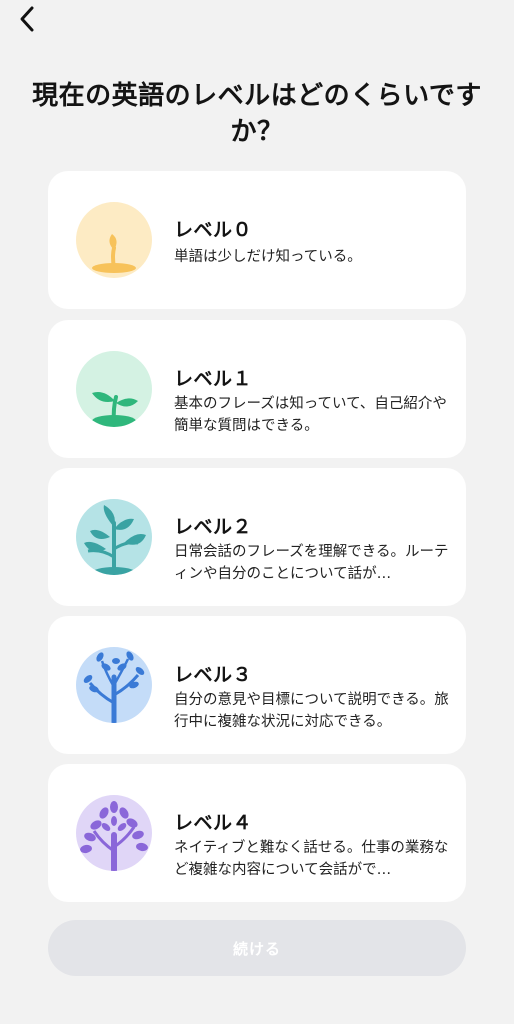 The height and width of the screenshot is (1024, 514). What do you see at coordinates (311, 711) in the screenshot?
I see `level-description: 自分の意見や目標について説明できる。旅行中に複雑な状況に対応できる。` at bounding box center [311, 711].